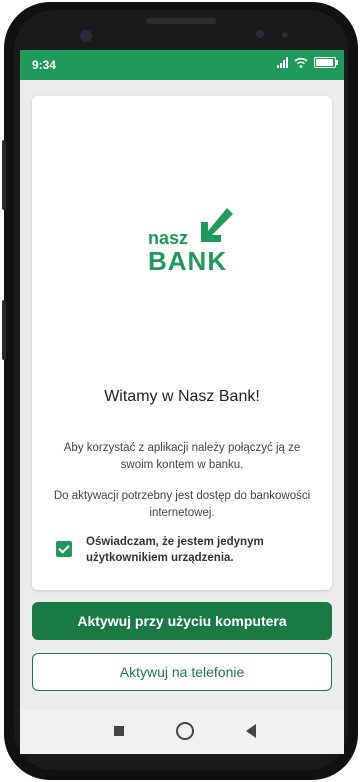 The height and width of the screenshot is (782, 363). Describe the element at coordinates (217, 225) in the screenshot. I see `arrow-down-left-icon` at that location.